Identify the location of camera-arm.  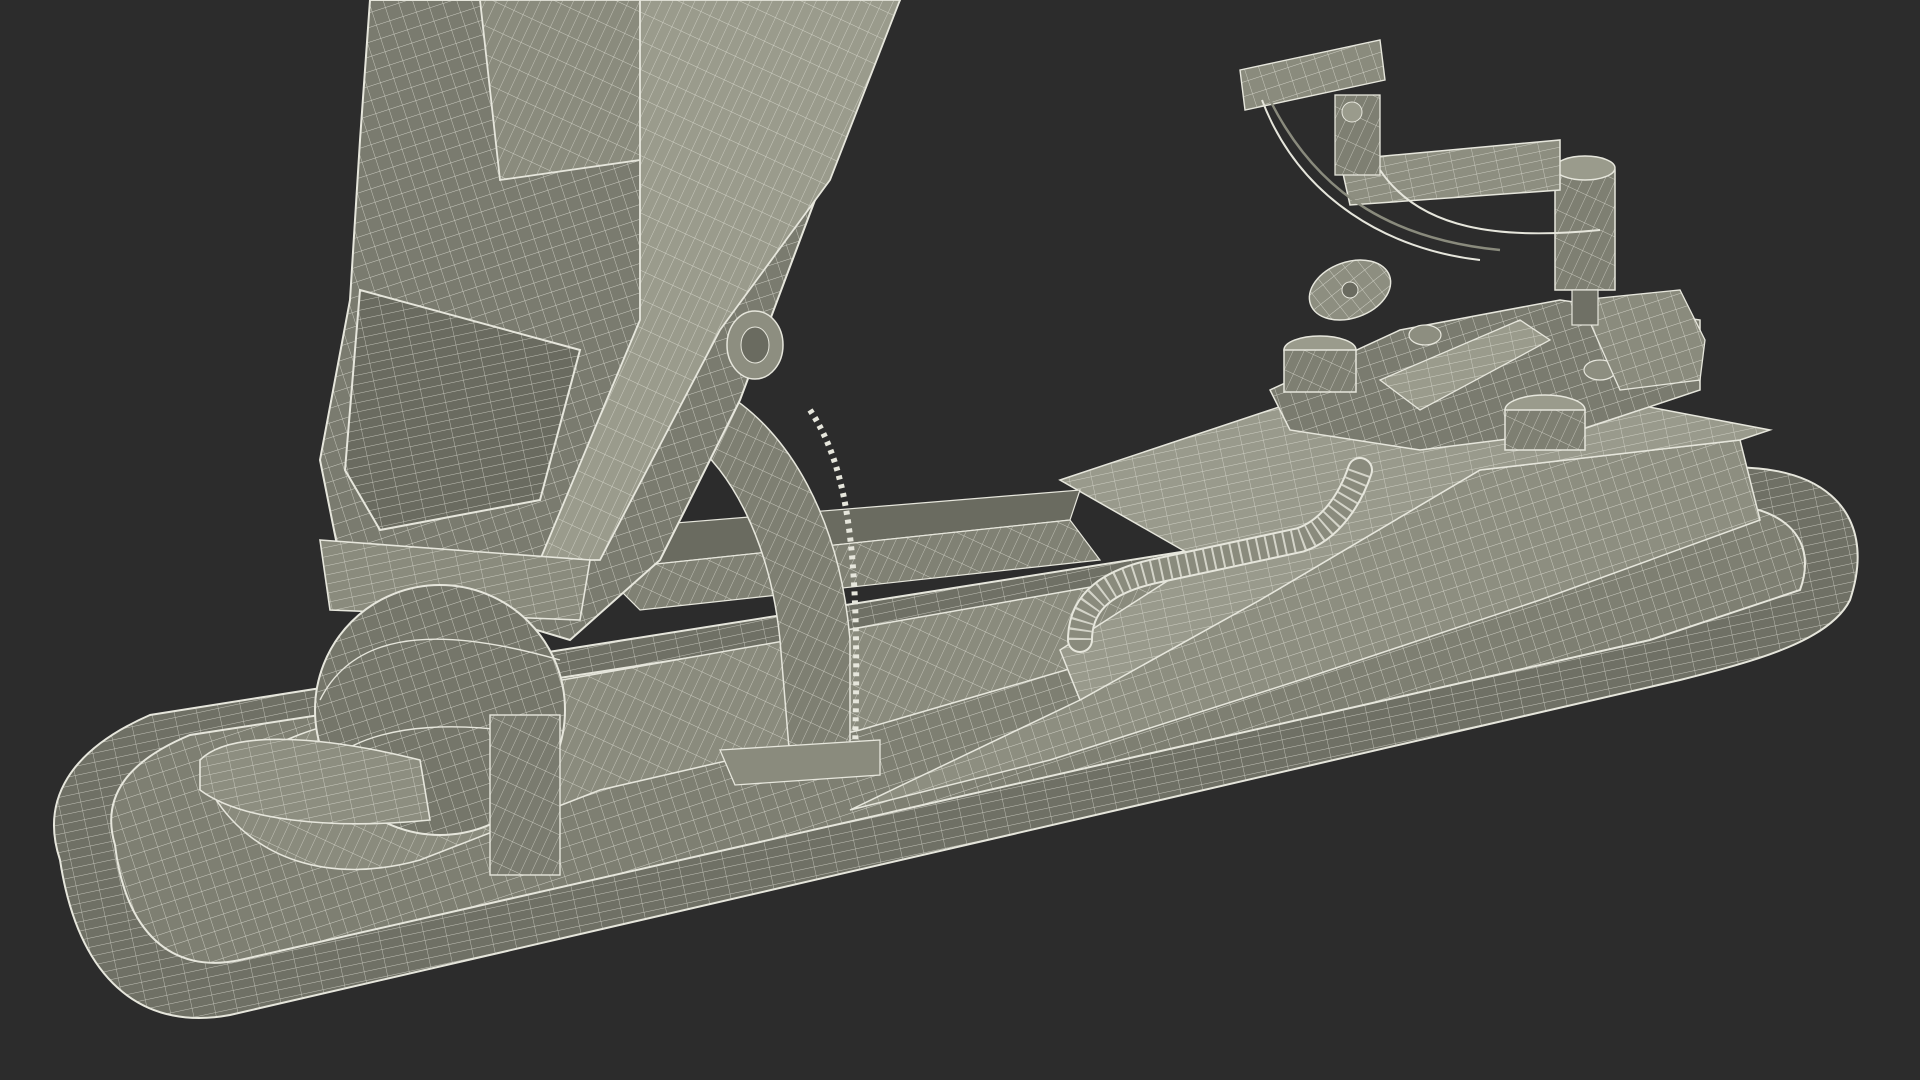
(1427, 182).